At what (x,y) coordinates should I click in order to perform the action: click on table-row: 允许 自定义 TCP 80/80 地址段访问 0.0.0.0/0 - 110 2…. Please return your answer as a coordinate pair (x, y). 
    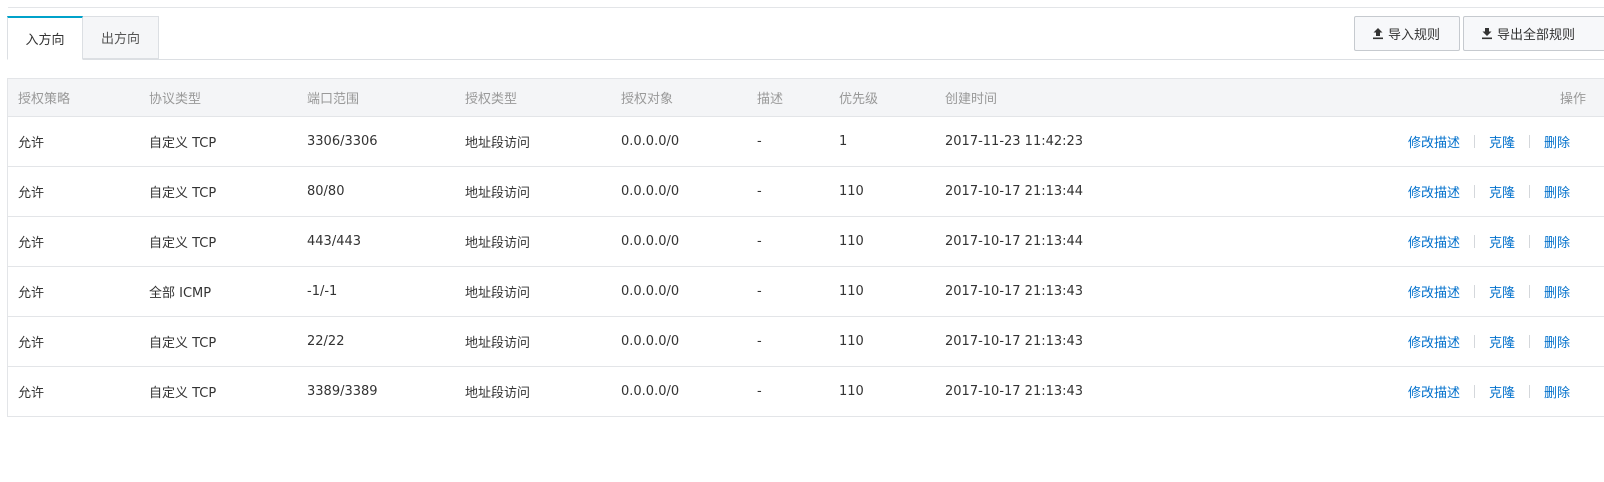
    Looking at the image, I should click on (806, 192).